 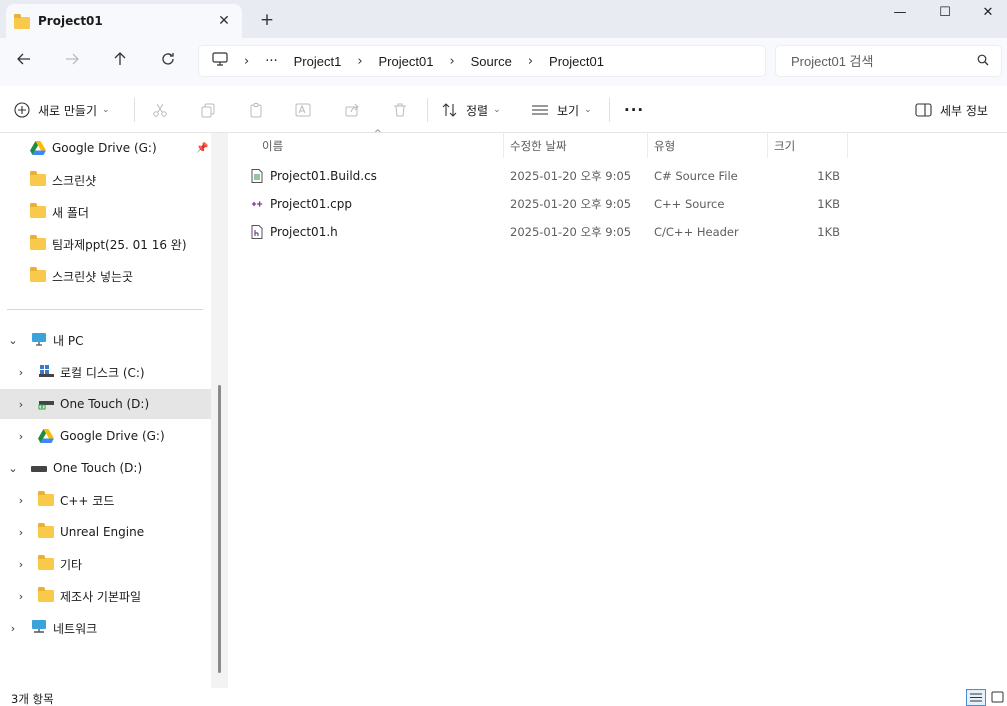 What do you see at coordinates (120, 276) in the screenshot?
I see `sidebar-item-screenshot-drop: 스크린샷 넣는곳` at bounding box center [120, 276].